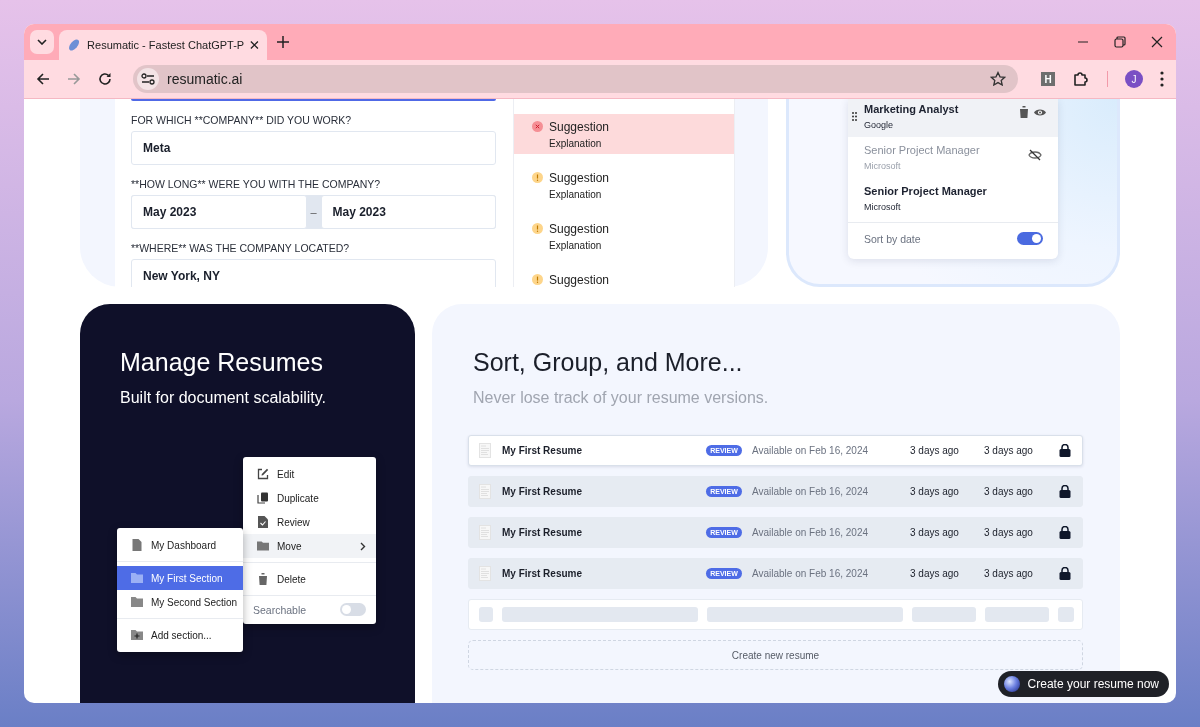 The height and width of the screenshot is (727, 1200). I want to click on chevron-right-icon, so click(363, 546).